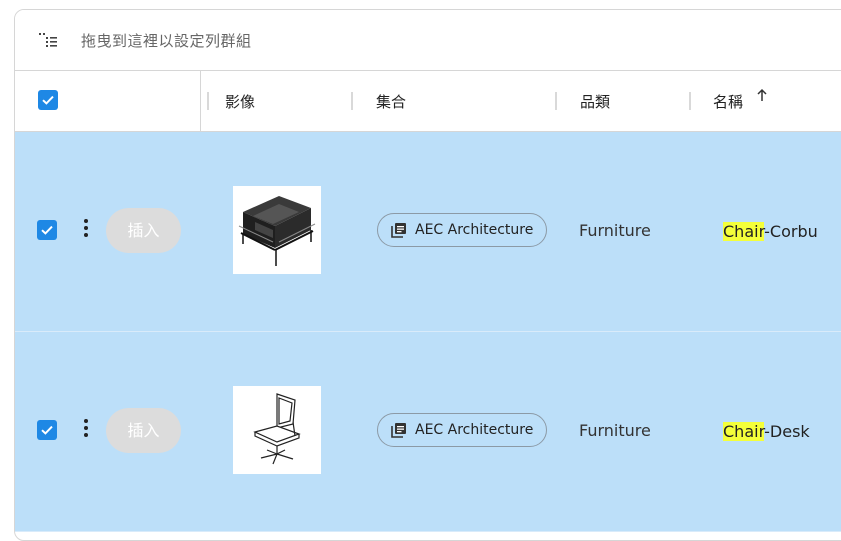 Image resolution: width=841 pixels, height=541 pixels. Describe the element at coordinates (240, 101) in the screenshot. I see `column-header-image: 影像` at that location.